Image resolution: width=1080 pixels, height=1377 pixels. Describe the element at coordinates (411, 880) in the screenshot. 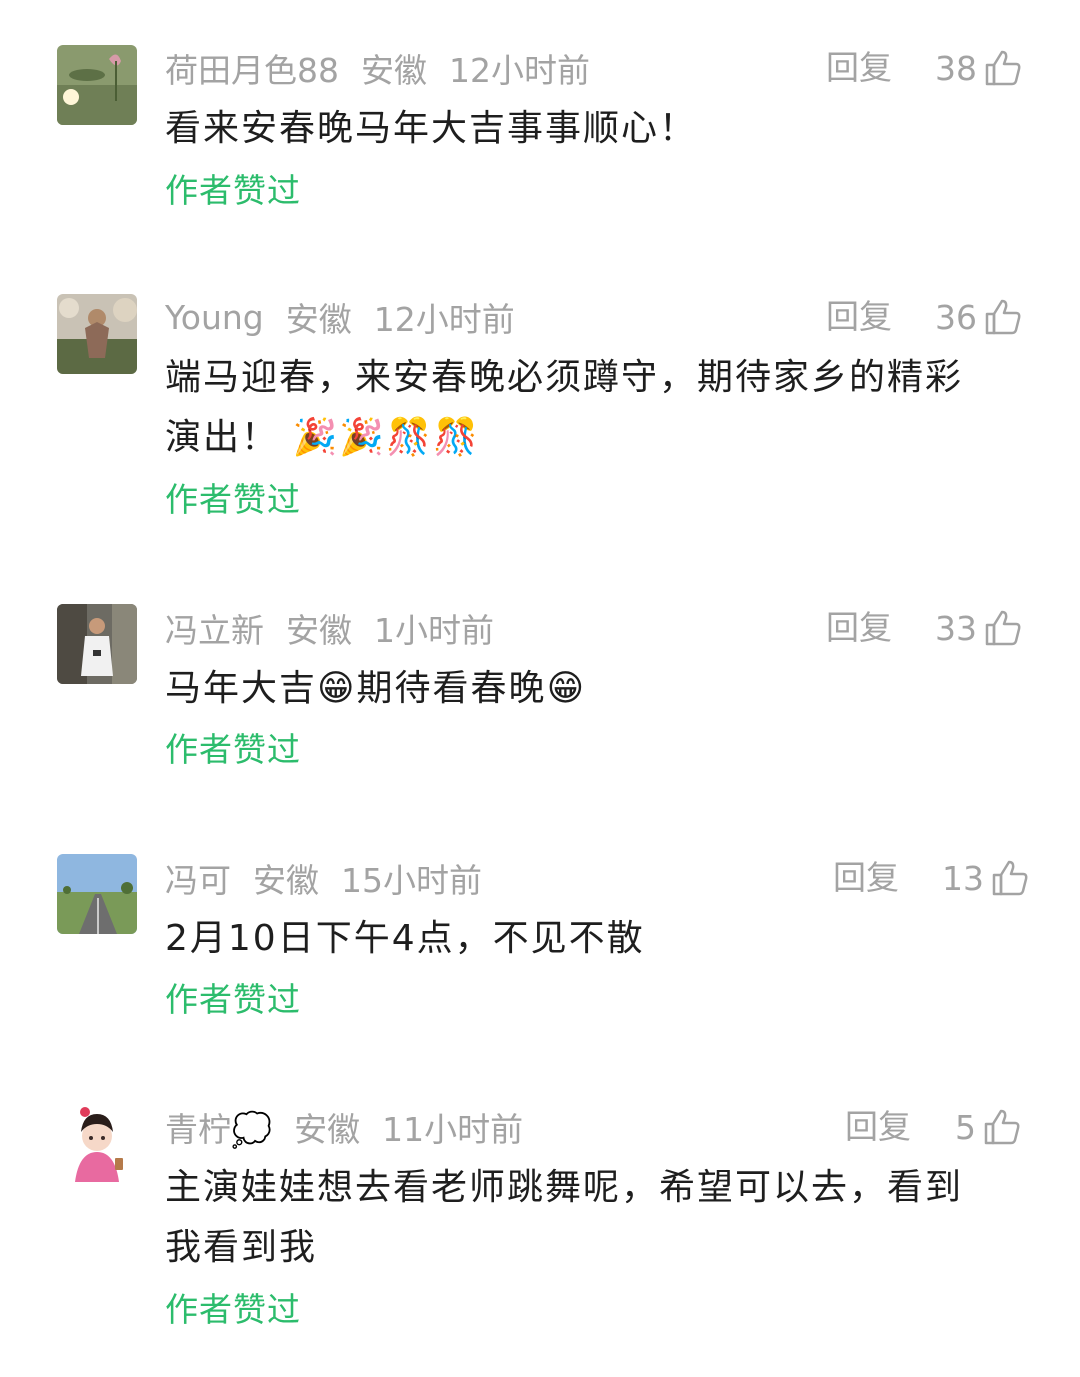

I see `timestamp: 15小时前` at that location.